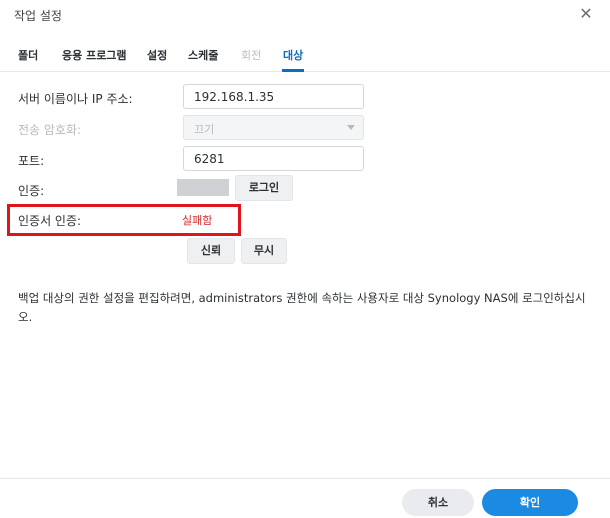 The width and height of the screenshot is (610, 518). Describe the element at coordinates (273, 96) in the screenshot. I see `server-address-input` at that location.